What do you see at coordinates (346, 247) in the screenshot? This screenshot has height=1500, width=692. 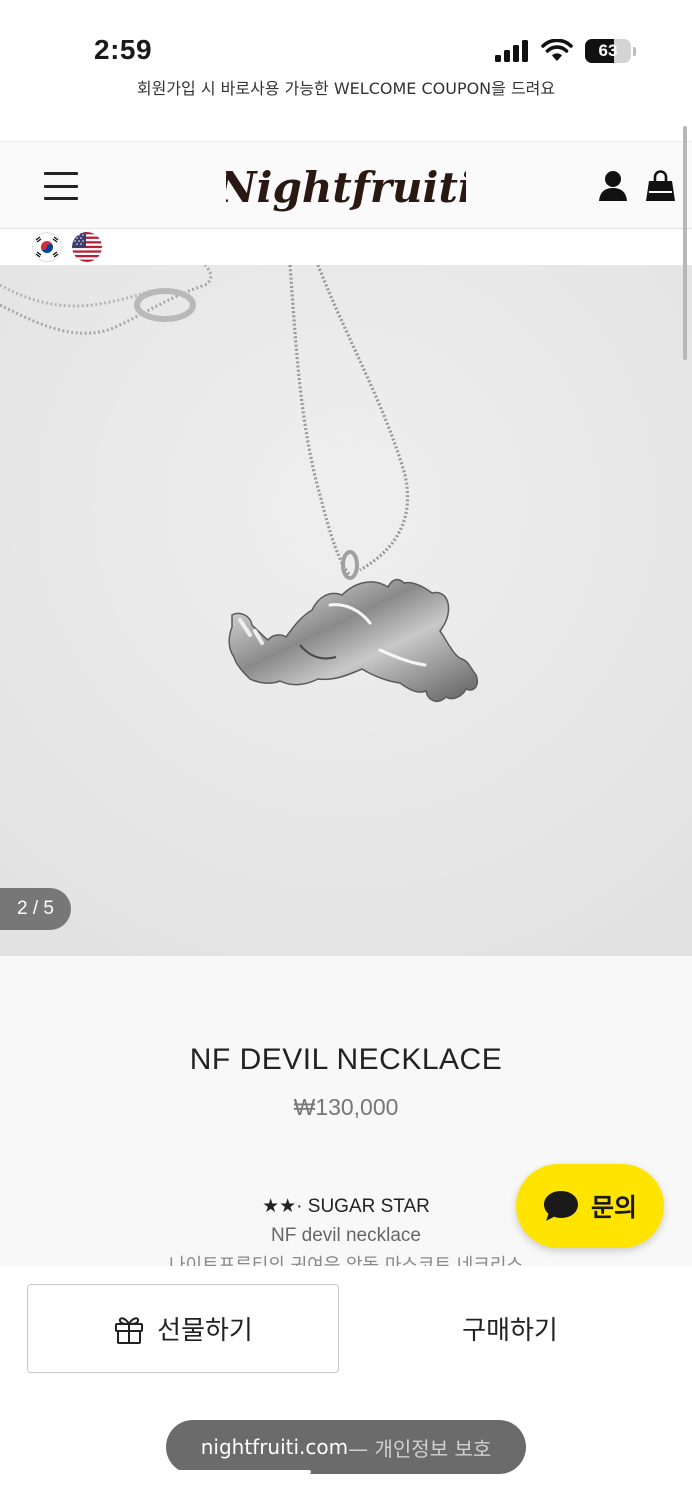 I see `language-selector` at bounding box center [346, 247].